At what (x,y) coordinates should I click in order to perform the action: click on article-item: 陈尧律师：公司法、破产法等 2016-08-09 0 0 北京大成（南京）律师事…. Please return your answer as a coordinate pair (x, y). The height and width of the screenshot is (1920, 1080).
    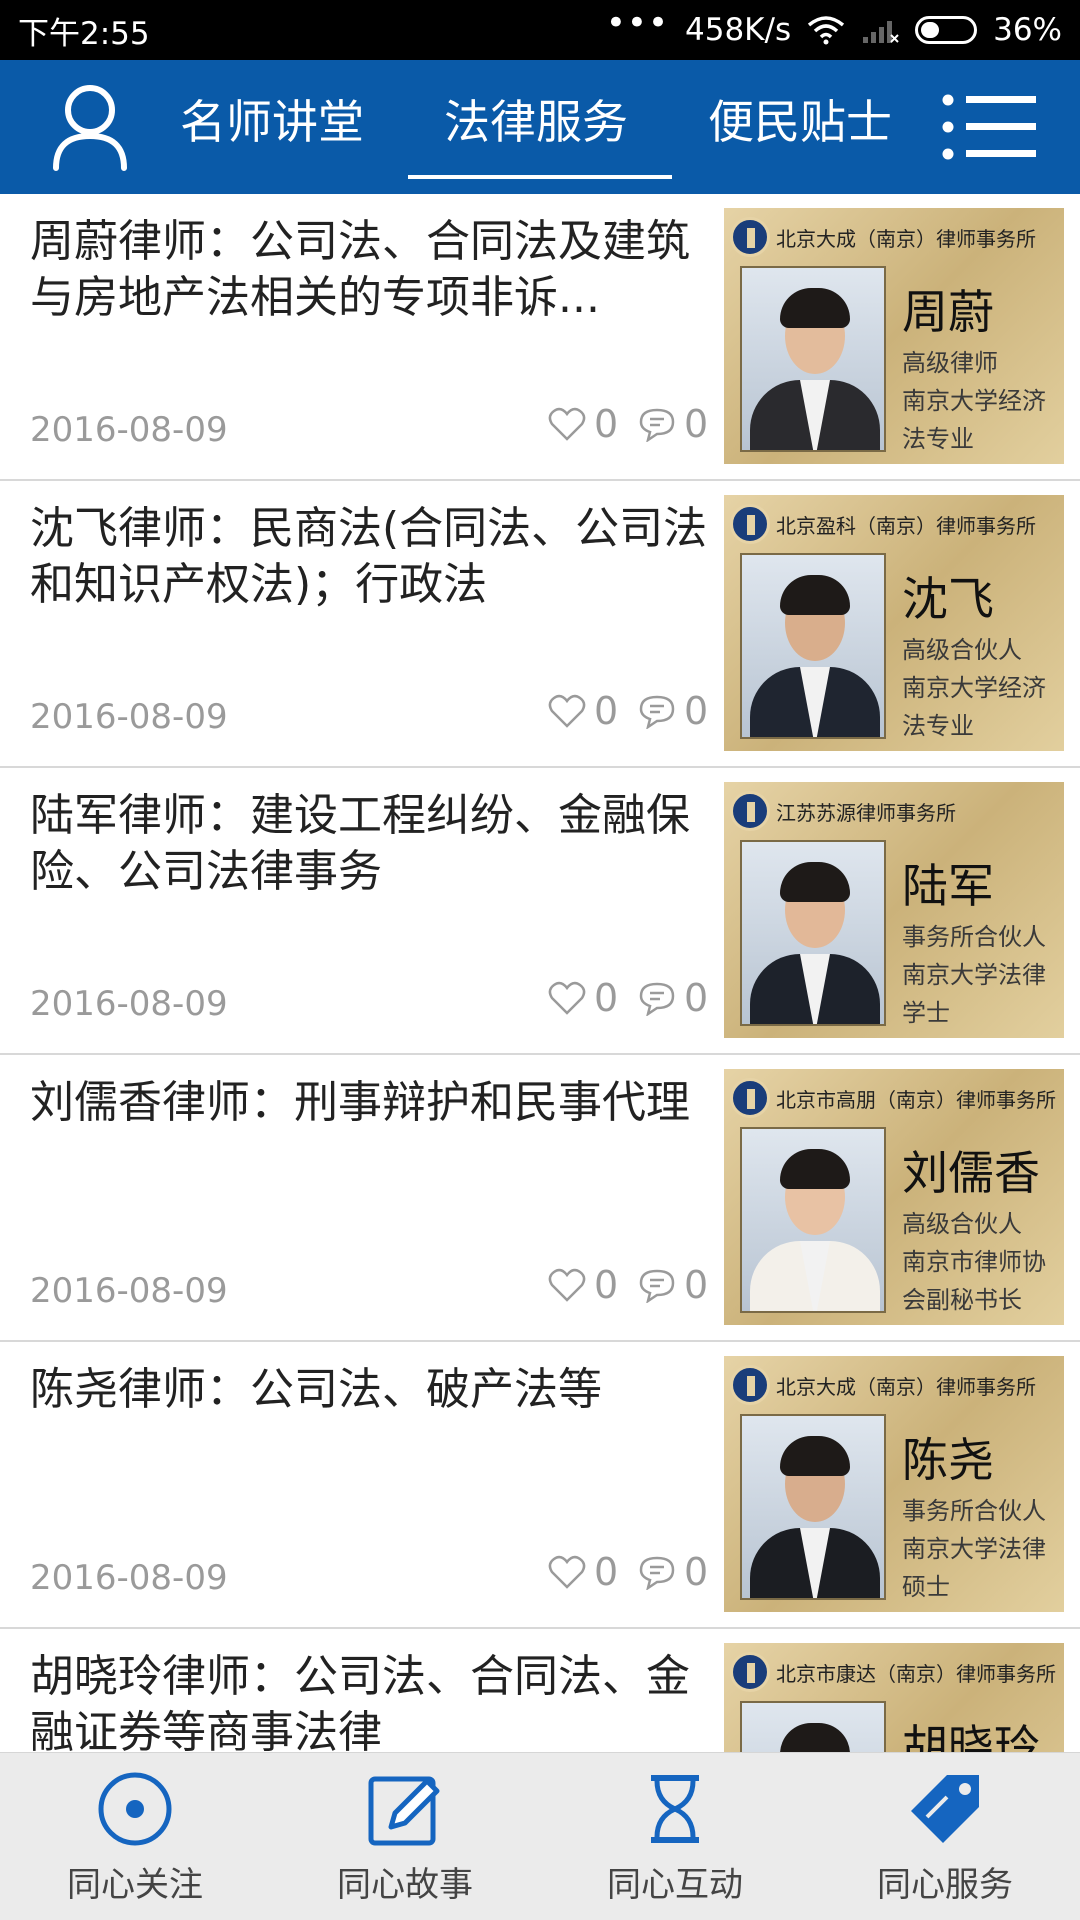
    Looking at the image, I should click on (540, 1485).